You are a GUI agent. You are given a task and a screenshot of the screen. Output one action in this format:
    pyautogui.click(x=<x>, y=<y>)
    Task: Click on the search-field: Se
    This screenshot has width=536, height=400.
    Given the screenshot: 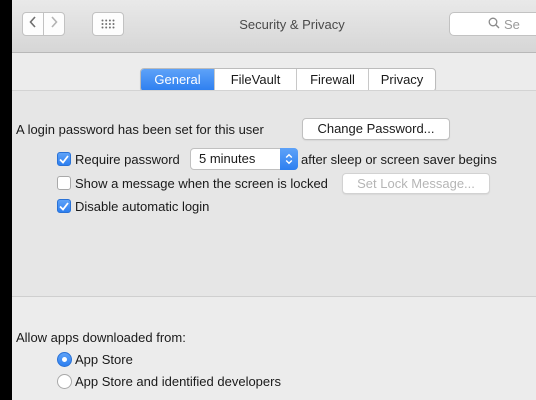 What is the action you would take?
    pyautogui.click(x=492, y=24)
    